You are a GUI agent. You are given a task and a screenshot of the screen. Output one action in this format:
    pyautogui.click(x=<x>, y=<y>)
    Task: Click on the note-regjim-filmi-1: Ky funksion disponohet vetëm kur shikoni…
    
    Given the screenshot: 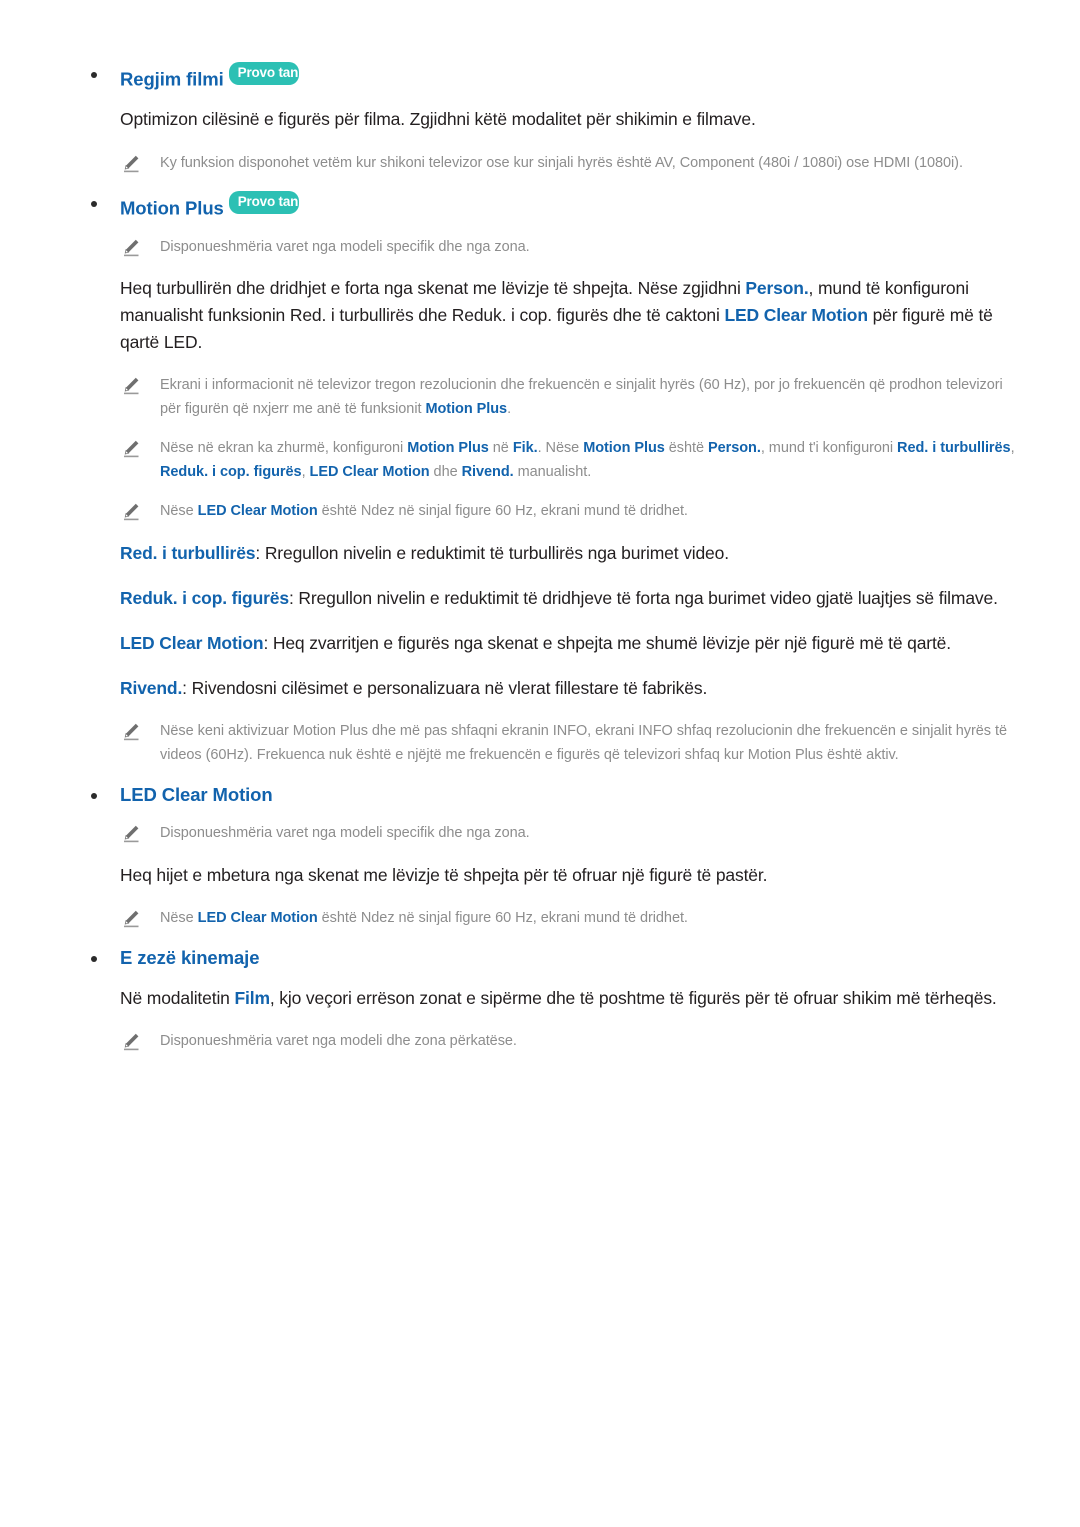 What is the action you would take?
    pyautogui.click(x=540, y=163)
    